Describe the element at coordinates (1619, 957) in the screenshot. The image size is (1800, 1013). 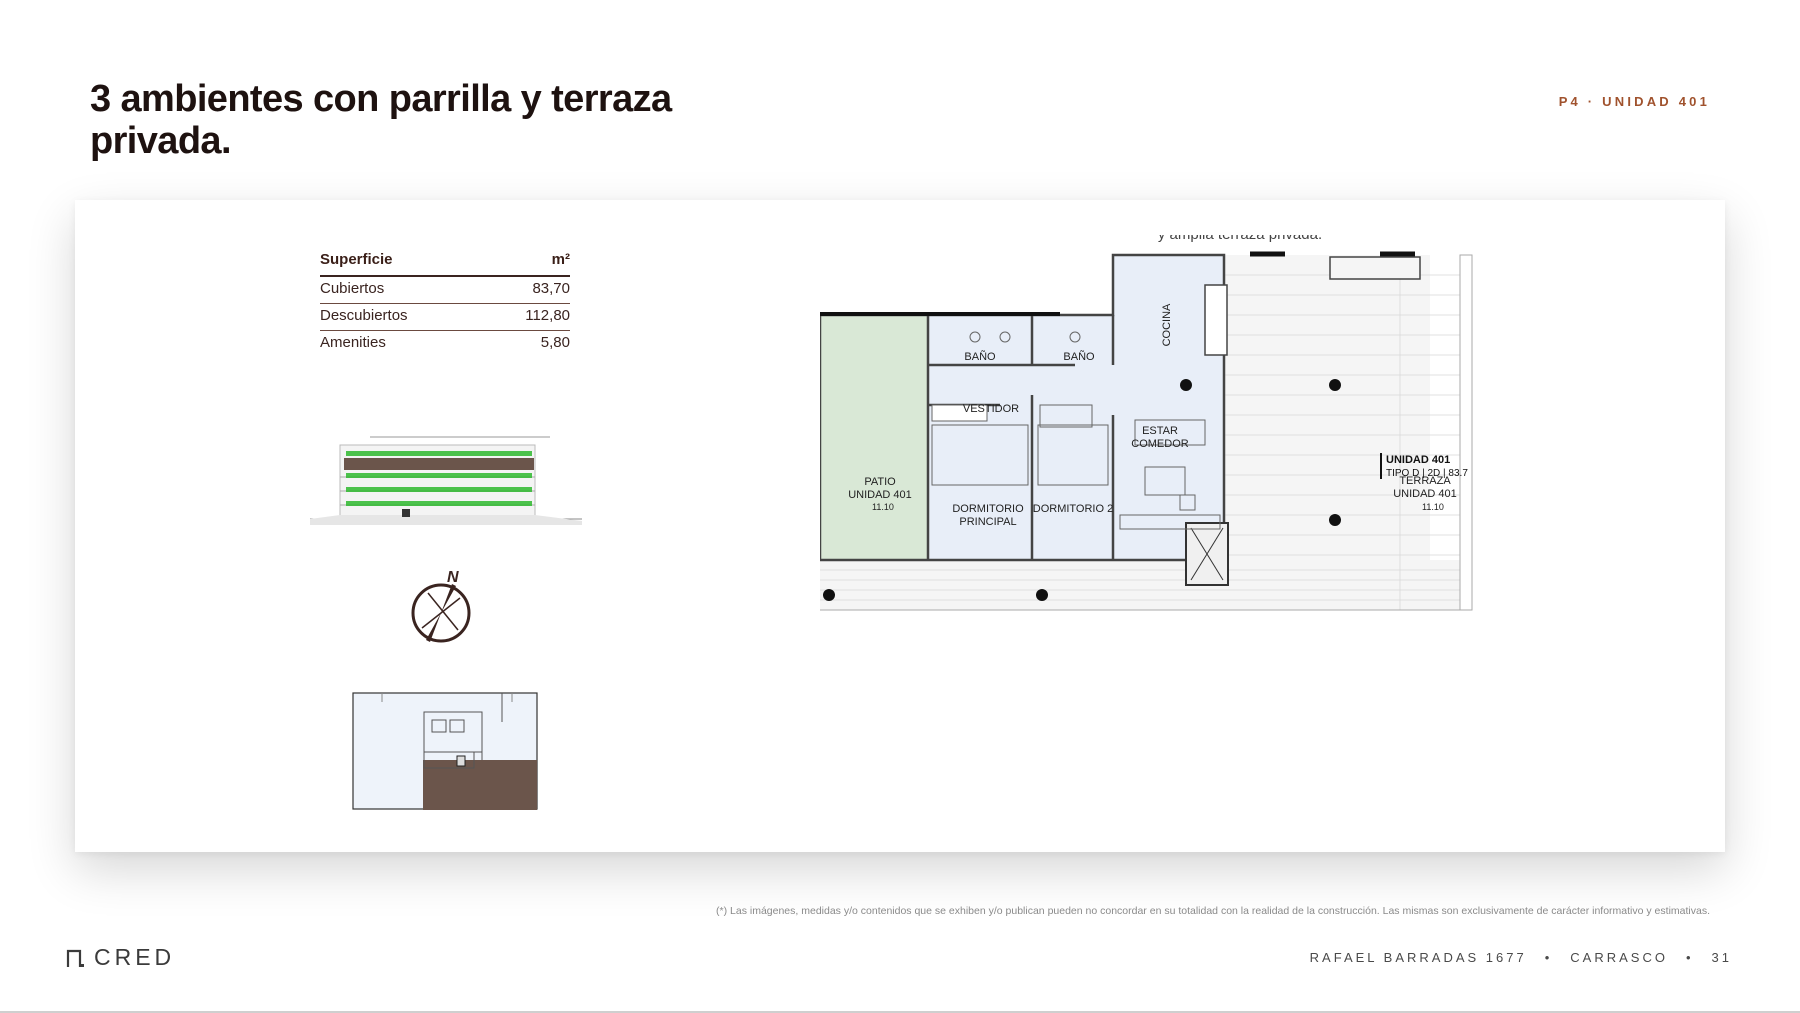
I see `footer-area: CARRASCO` at that location.